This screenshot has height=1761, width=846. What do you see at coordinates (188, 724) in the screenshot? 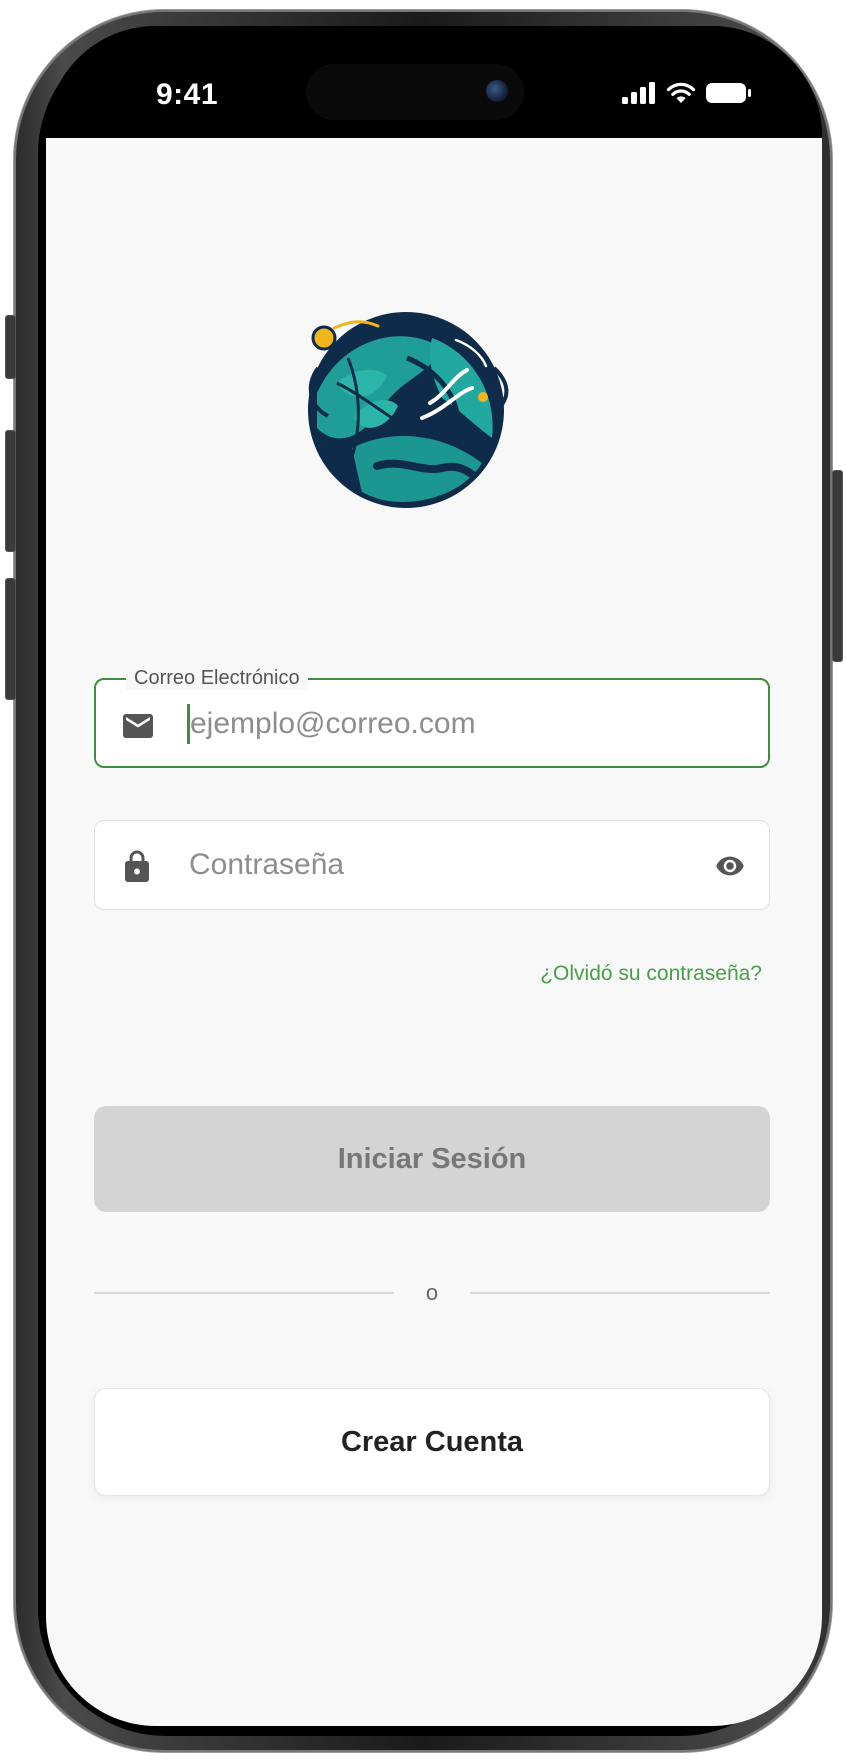
I see `text-caret` at bounding box center [188, 724].